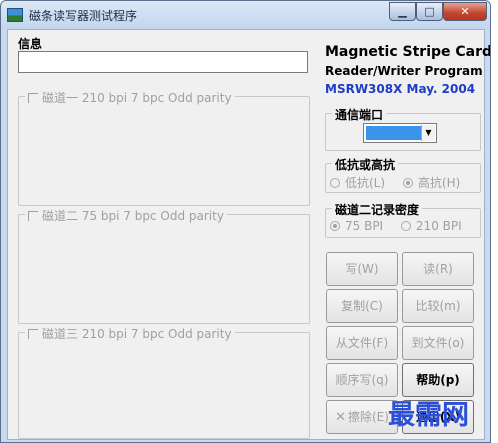 This screenshot has height=443, width=498. I want to click on track2-checkbox: 磁道二 75 bpi 7 bpc Odd parity, so click(126, 215).